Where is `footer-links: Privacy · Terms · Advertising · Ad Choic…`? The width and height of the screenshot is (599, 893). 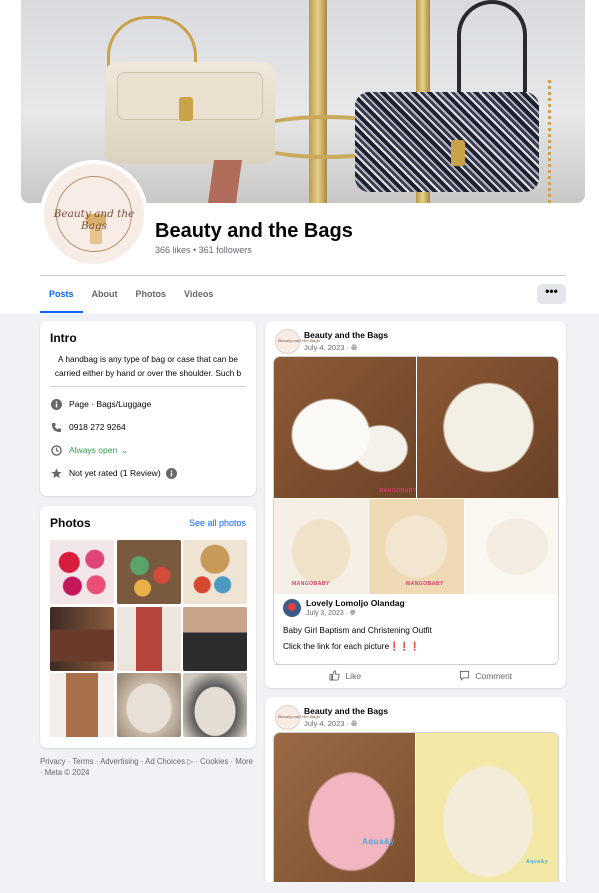 footer-links: Privacy · Terms · Advertising · Ad Choic… is located at coordinates (149, 767).